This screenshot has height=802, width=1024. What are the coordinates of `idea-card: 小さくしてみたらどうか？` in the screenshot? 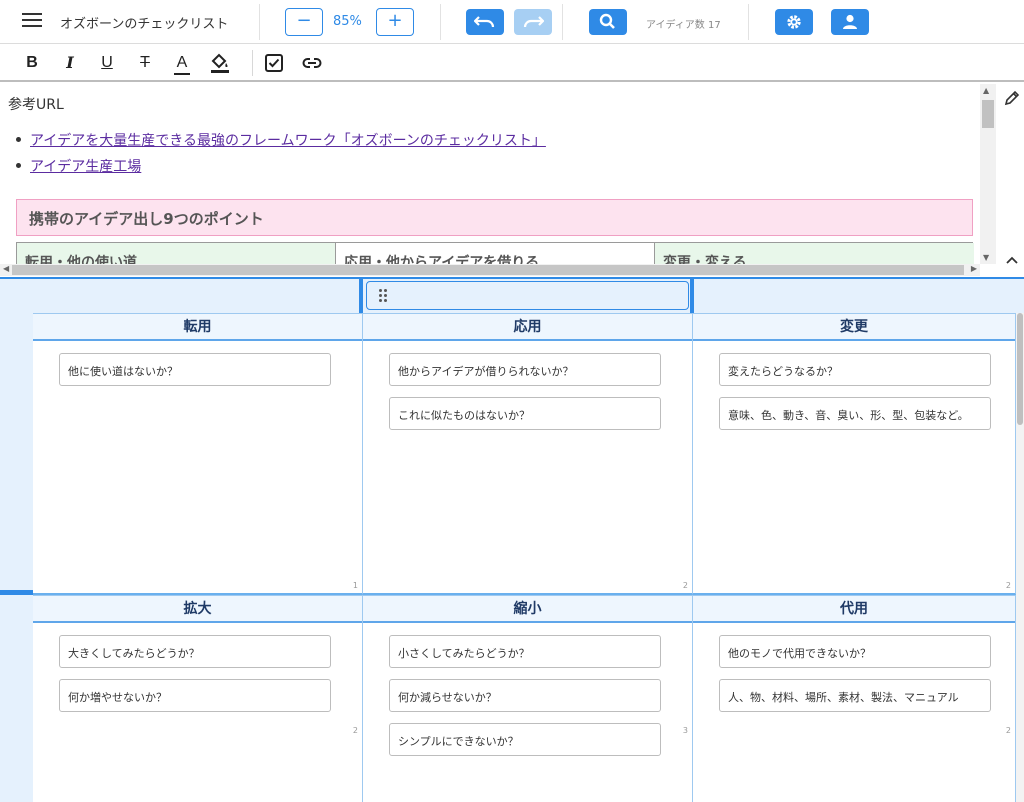 It's located at (525, 651).